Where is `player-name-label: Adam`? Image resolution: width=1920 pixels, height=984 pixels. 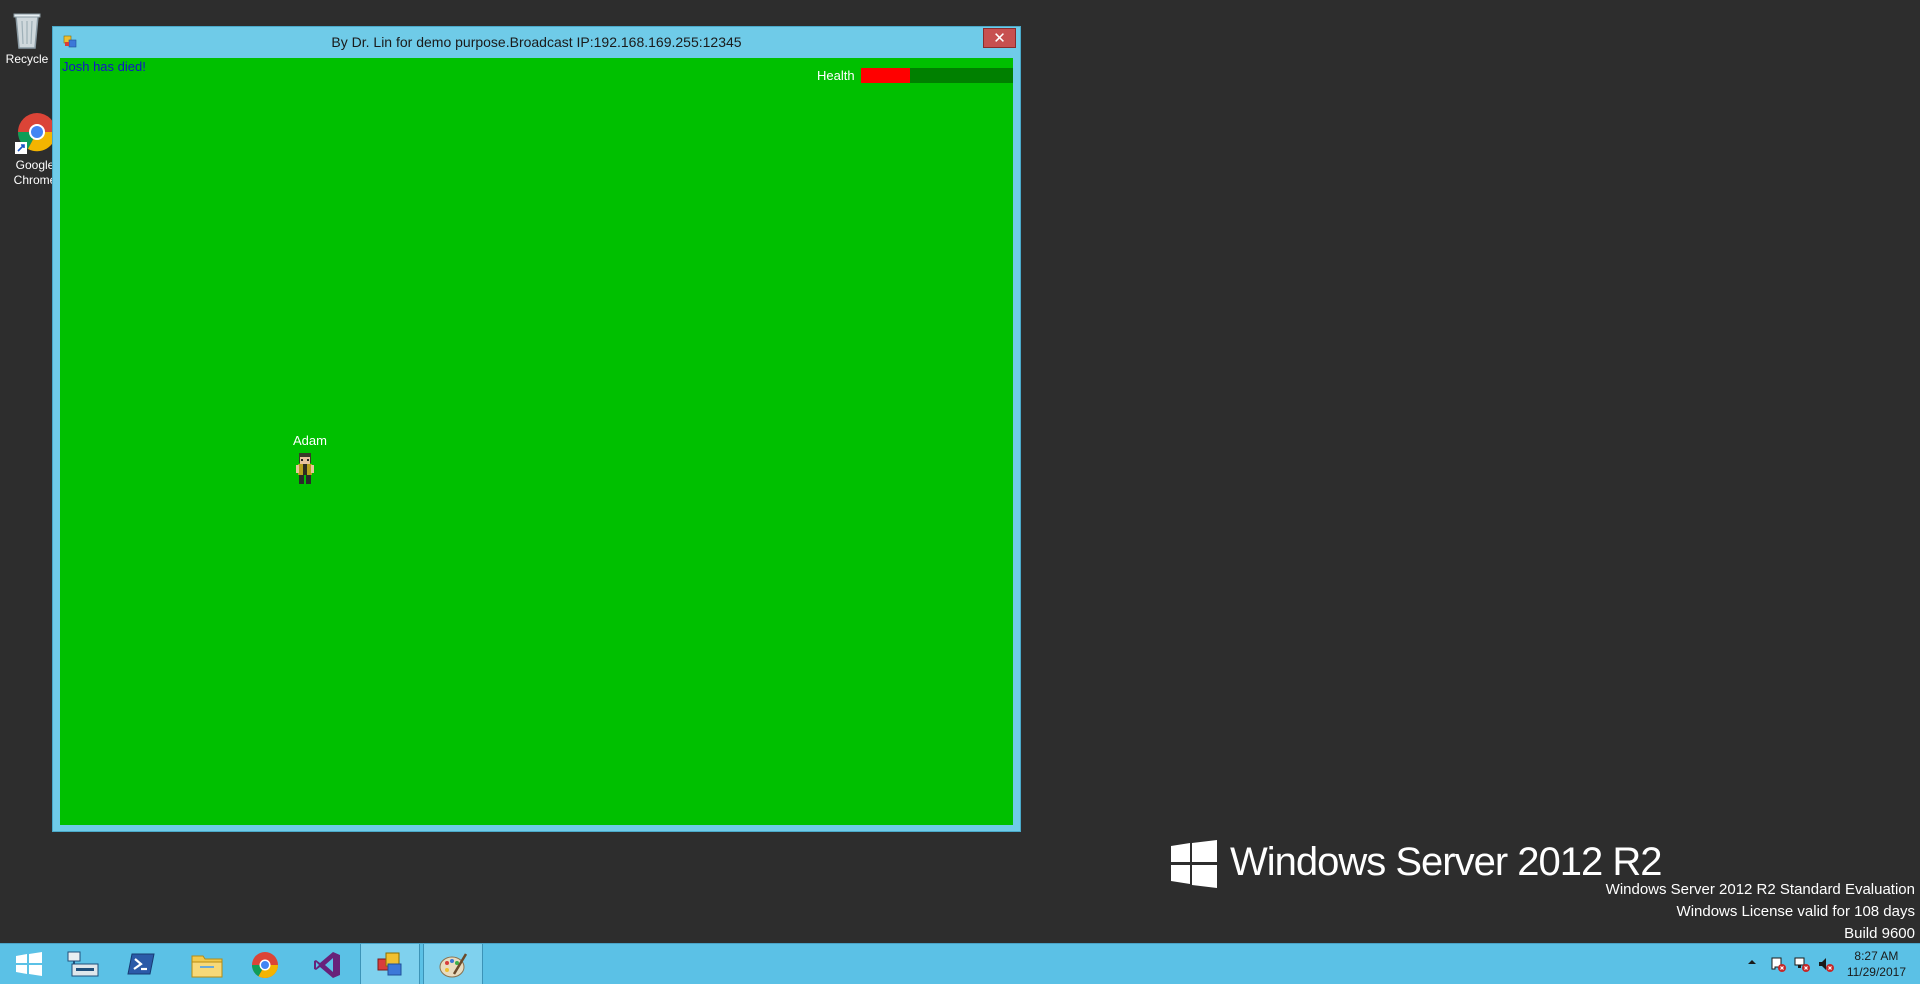 player-name-label: Adam is located at coordinates (310, 440).